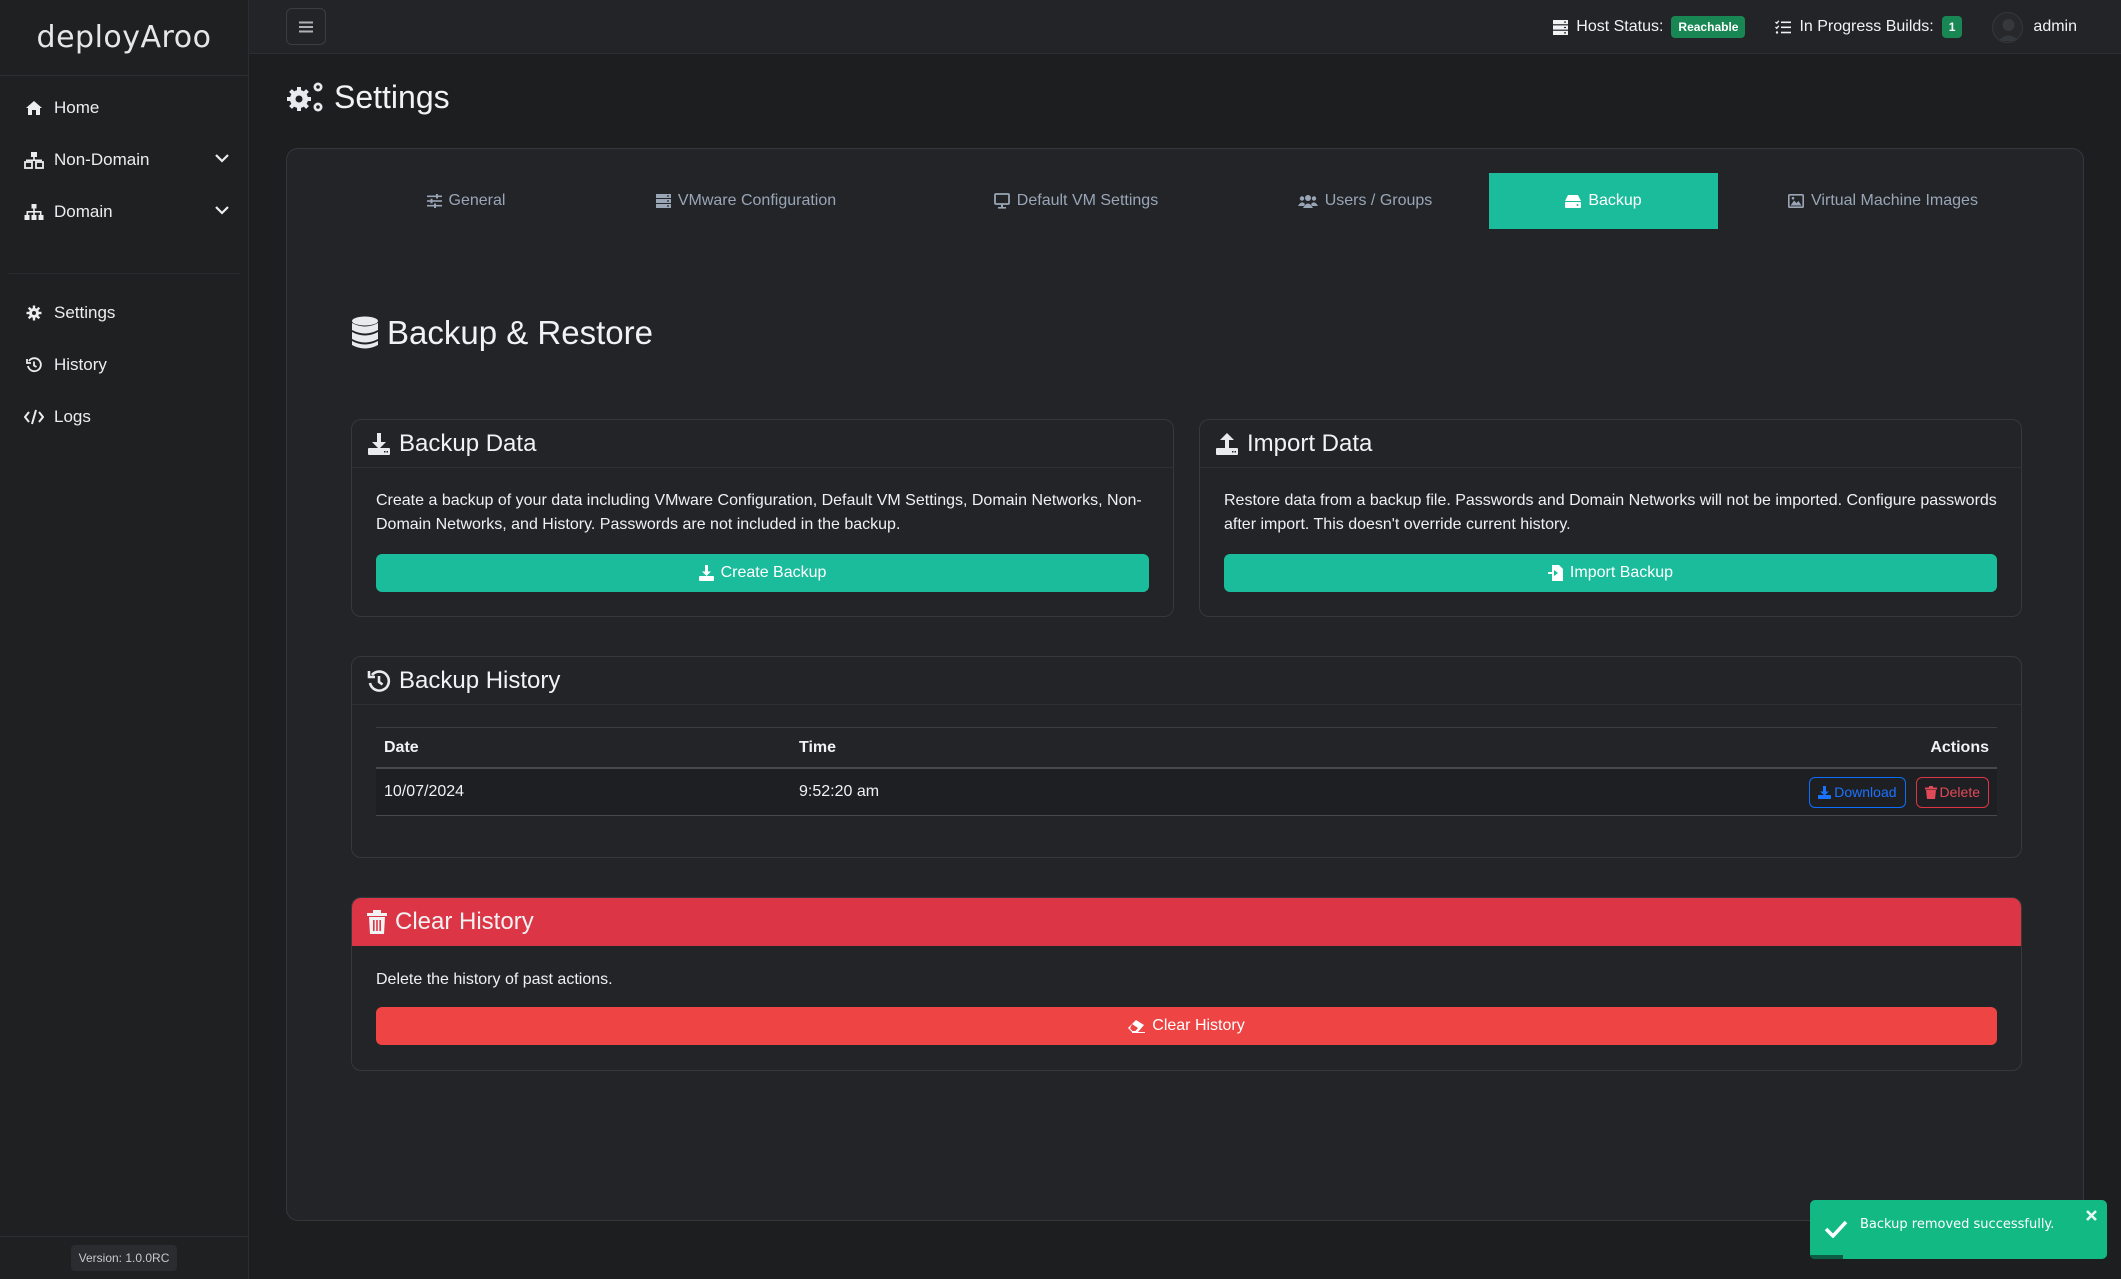  I want to click on tab-vmware-configuration: VMware Configuration, so click(746, 201).